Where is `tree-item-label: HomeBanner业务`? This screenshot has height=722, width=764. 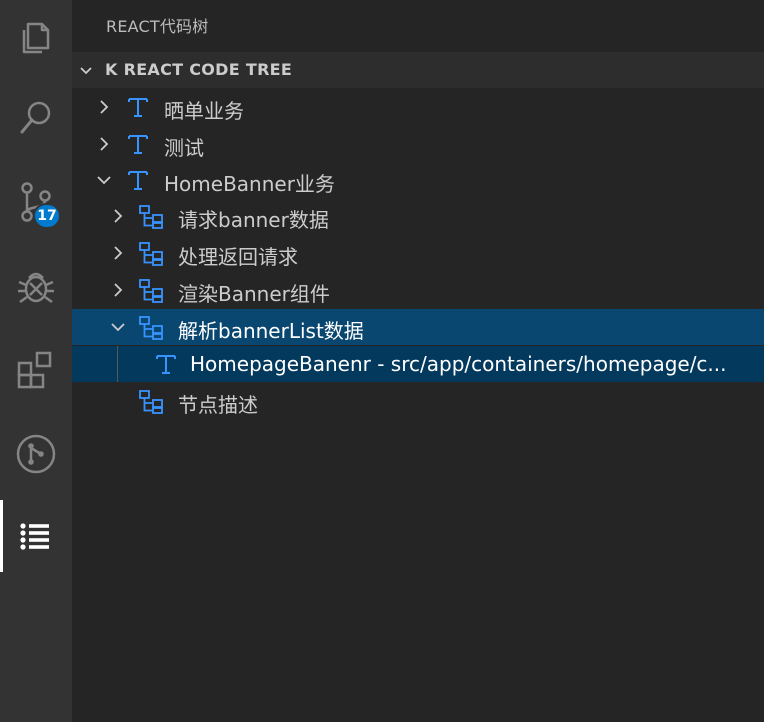
tree-item-label: HomeBanner业务 is located at coordinates (249, 184).